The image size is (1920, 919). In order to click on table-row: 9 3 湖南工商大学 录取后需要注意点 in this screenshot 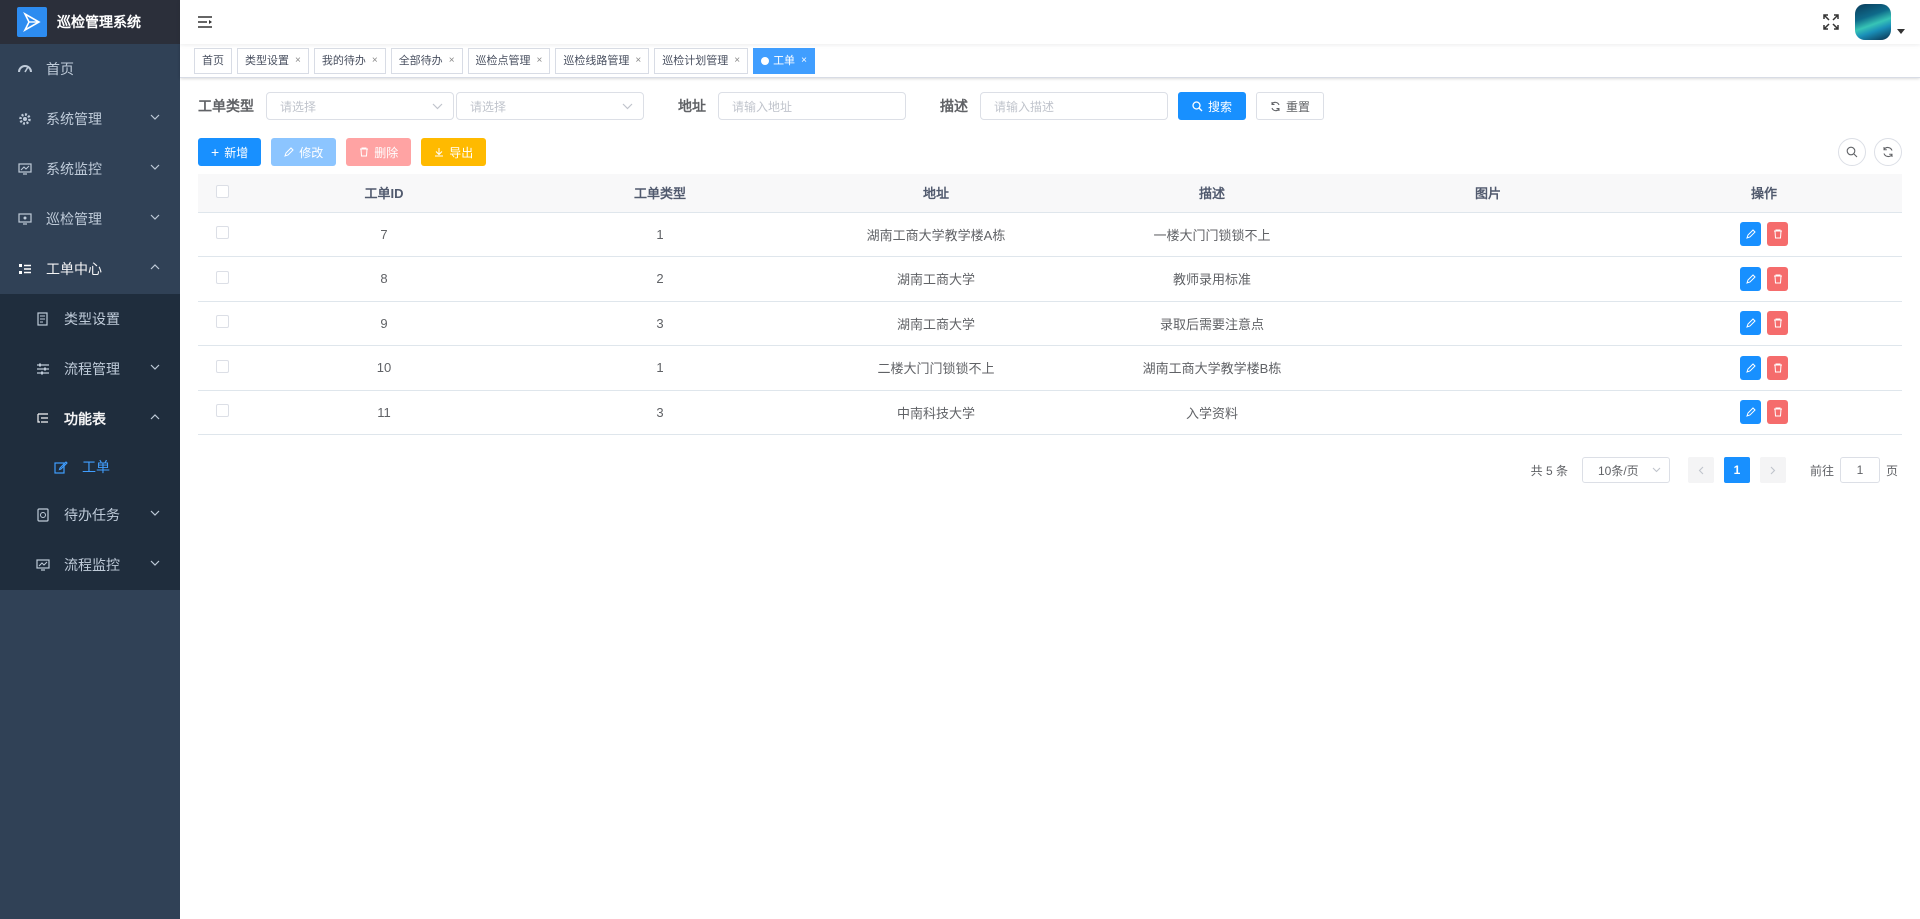, I will do `click(1050, 323)`.